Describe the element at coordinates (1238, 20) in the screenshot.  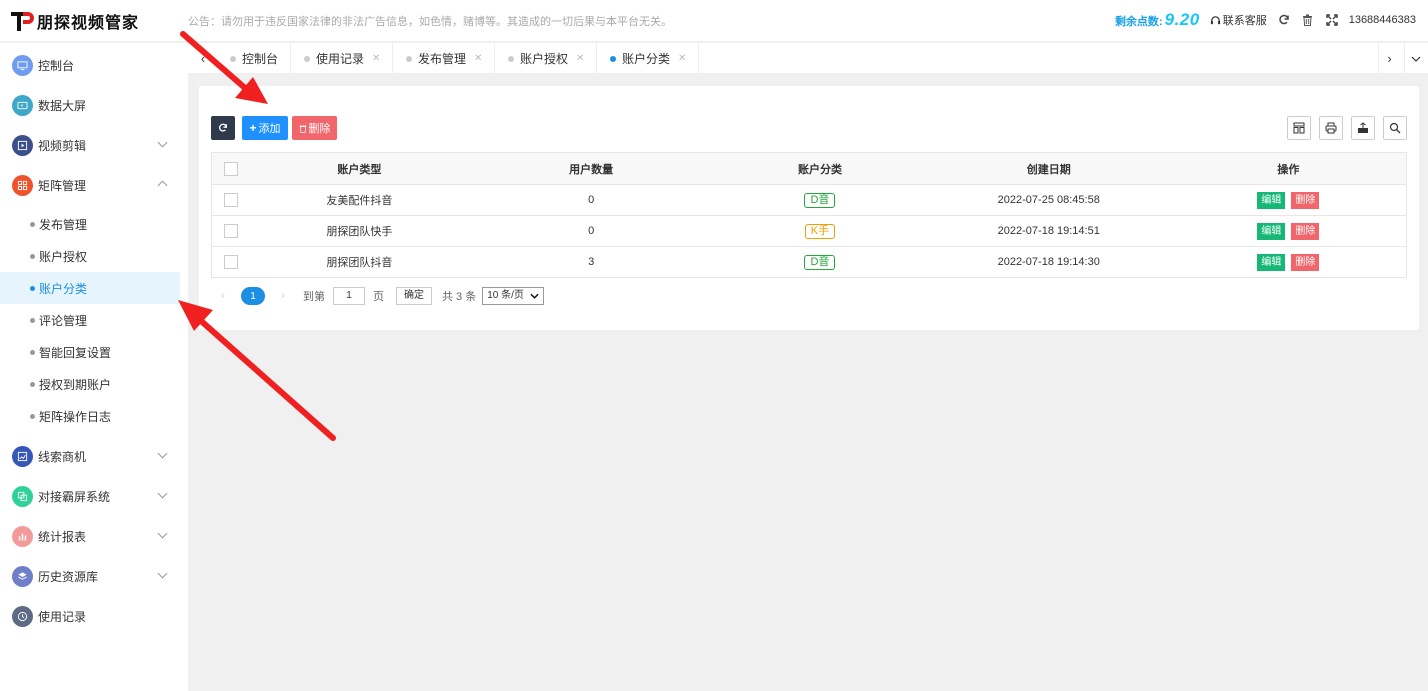
I see `contact-support-link: 联系客服` at that location.